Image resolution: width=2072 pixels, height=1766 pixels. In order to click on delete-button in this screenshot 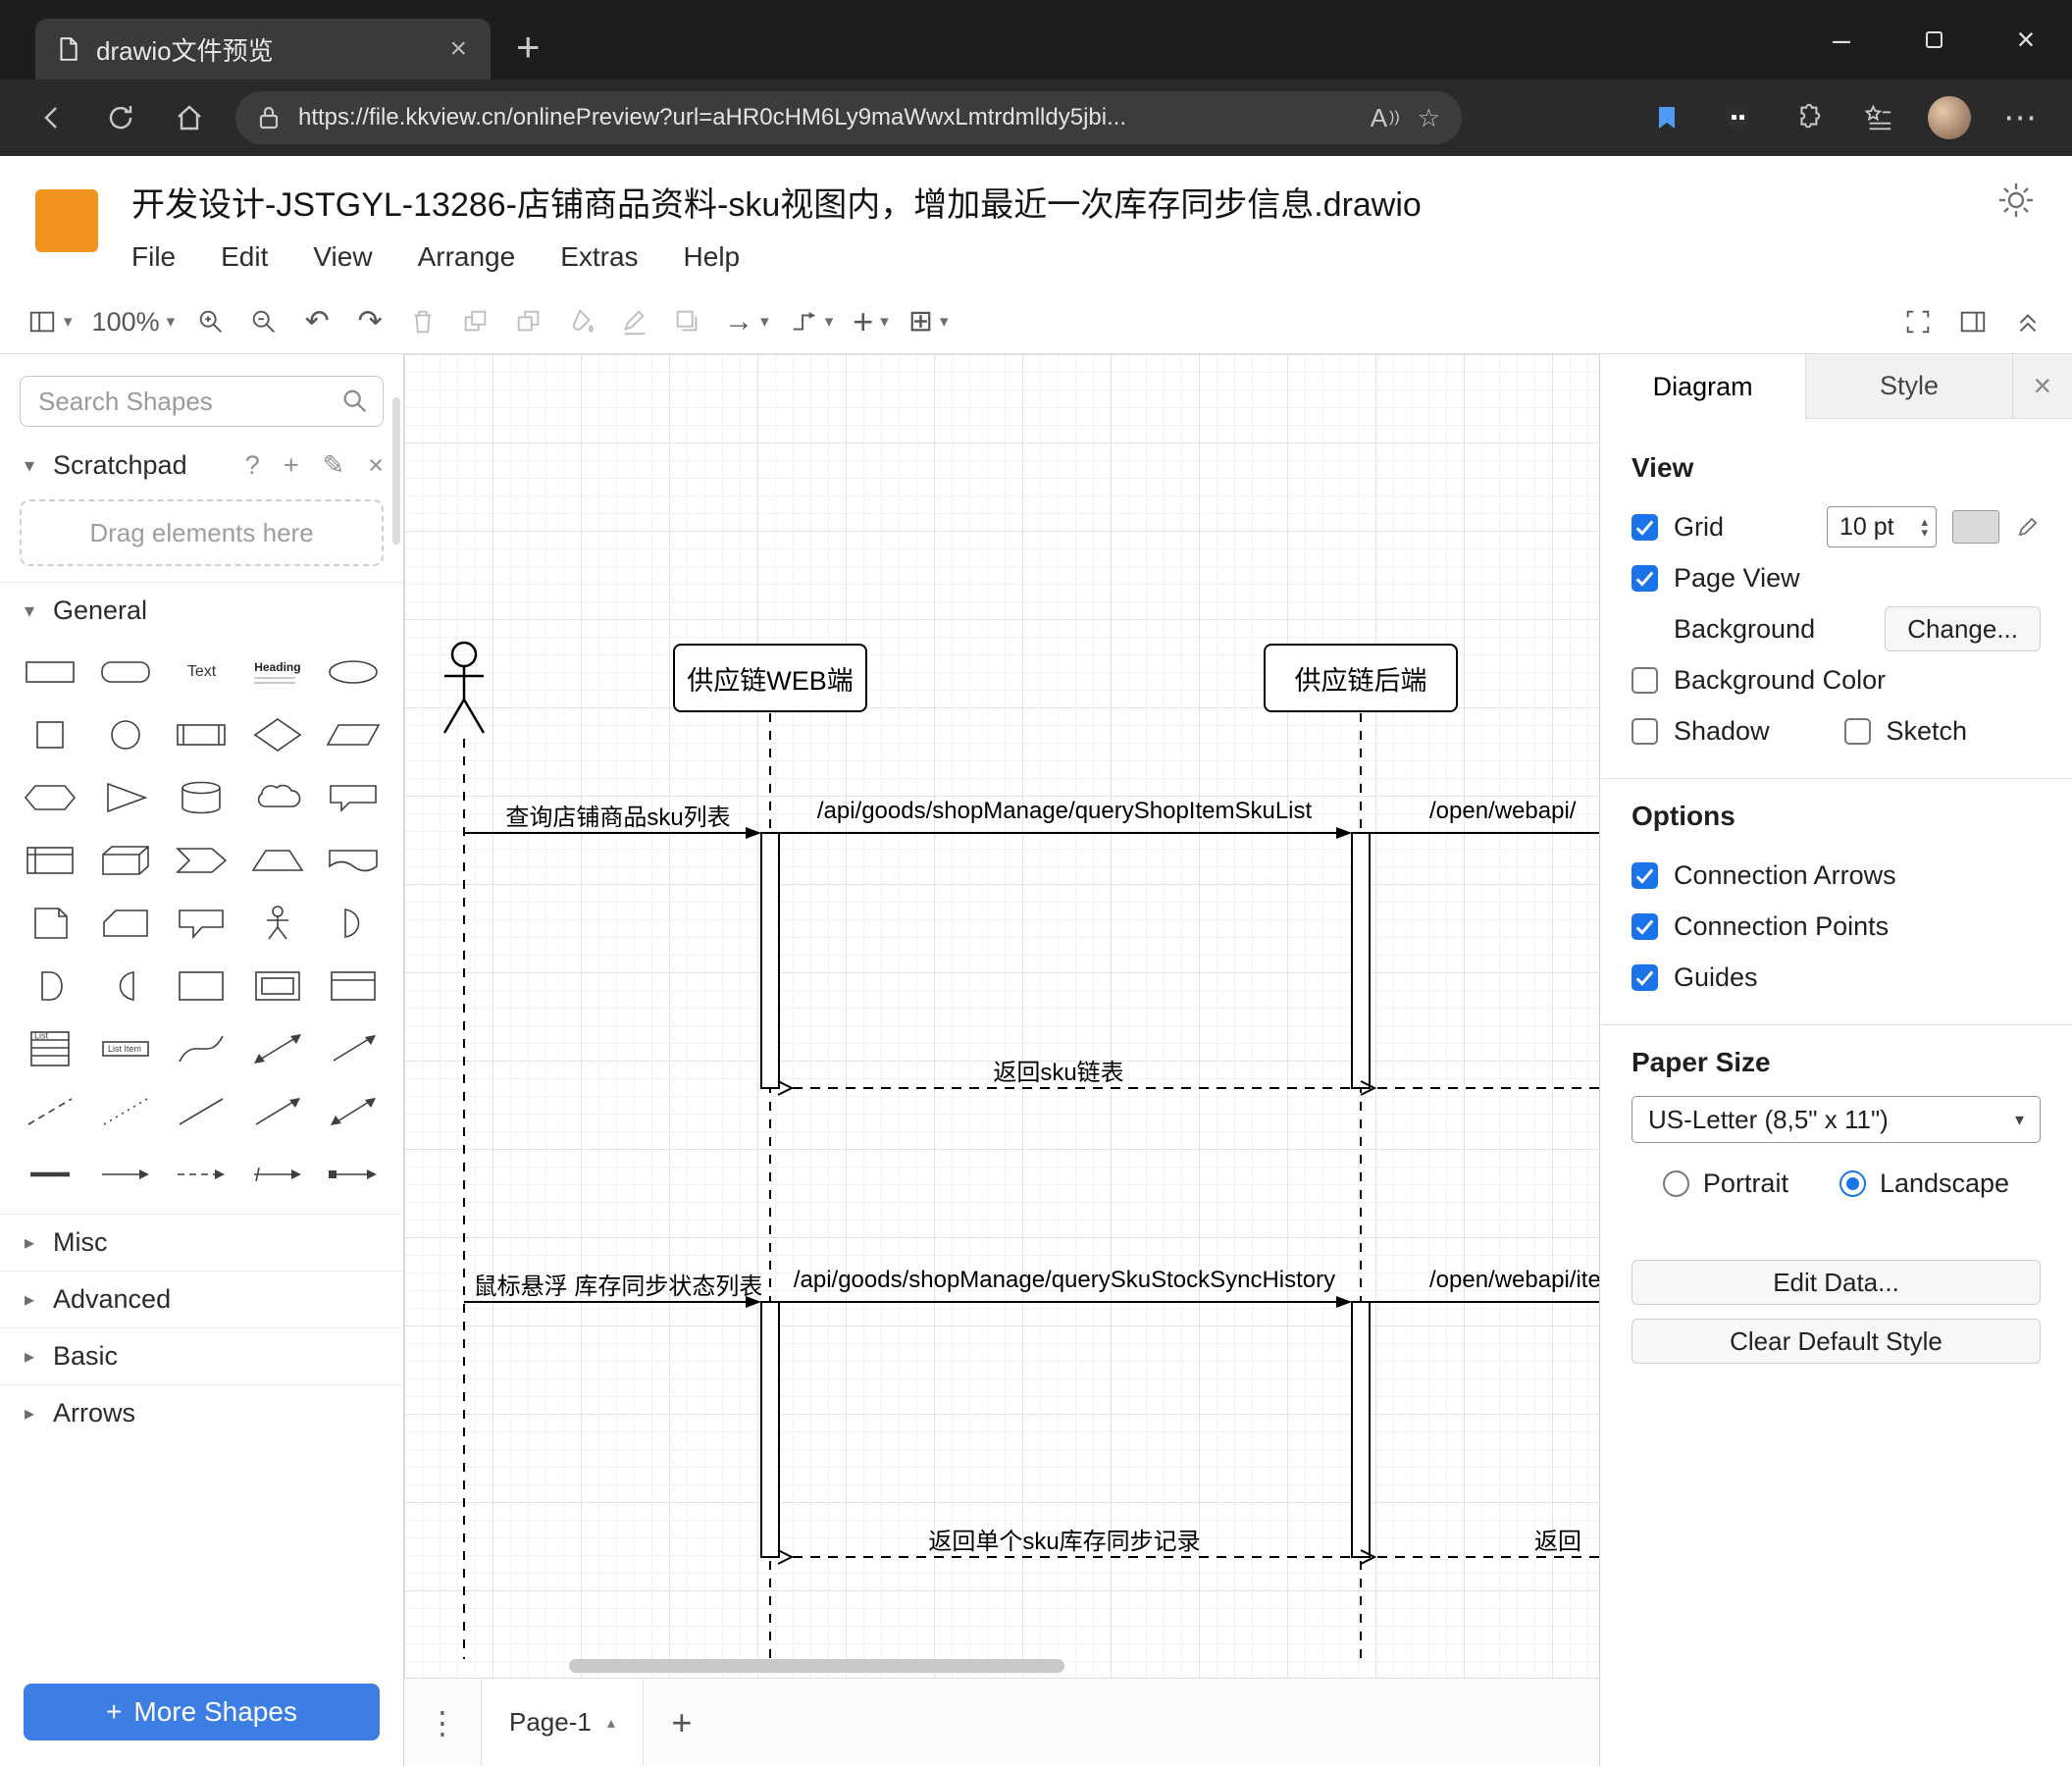, I will do `click(422, 321)`.